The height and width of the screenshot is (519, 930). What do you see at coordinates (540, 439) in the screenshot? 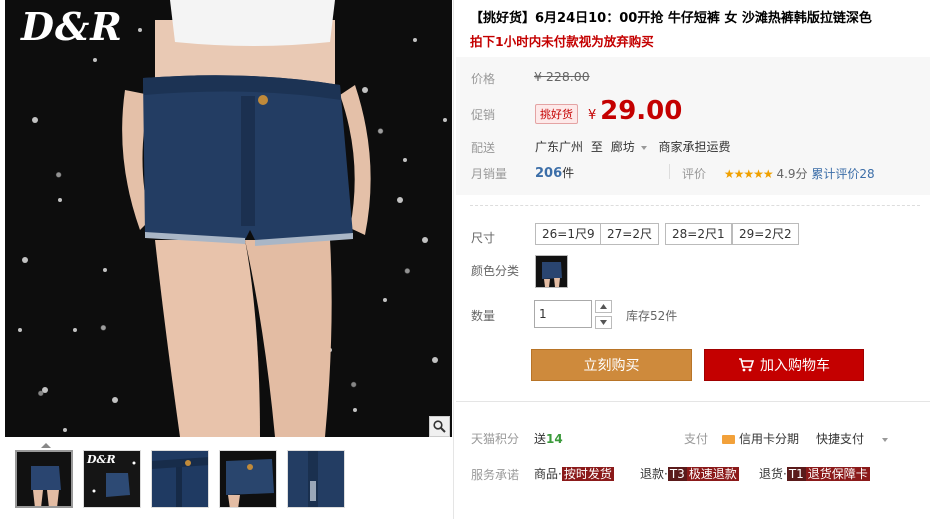
I see `points-prefix: 送` at bounding box center [540, 439].